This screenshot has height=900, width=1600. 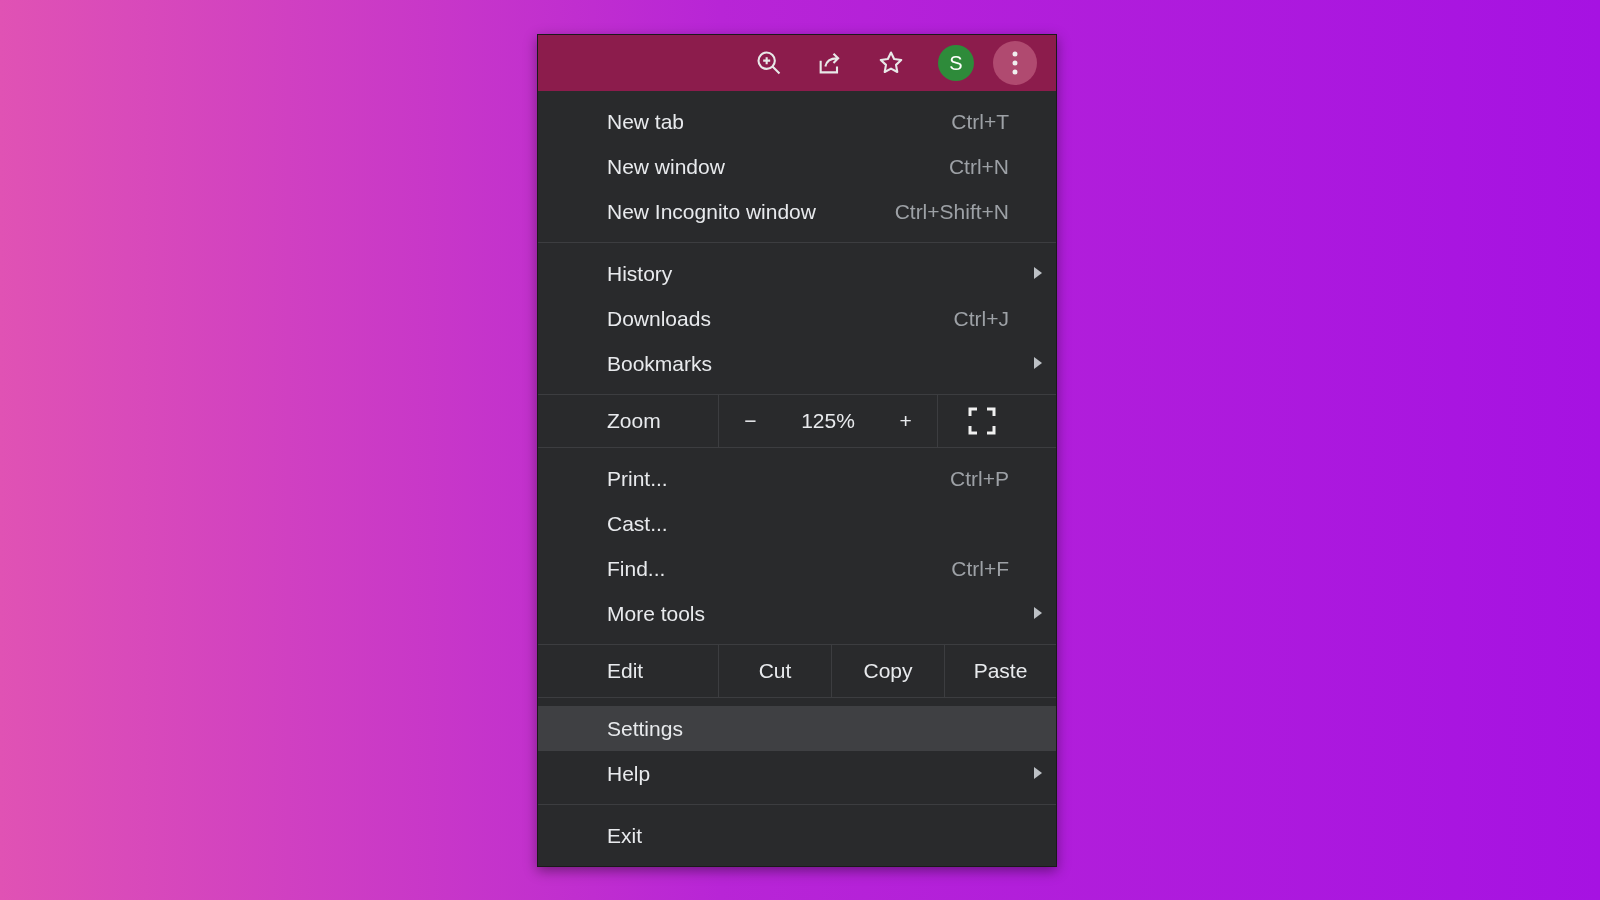 What do you see at coordinates (640, 273) in the screenshot?
I see `item-label: History` at bounding box center [640, 273].